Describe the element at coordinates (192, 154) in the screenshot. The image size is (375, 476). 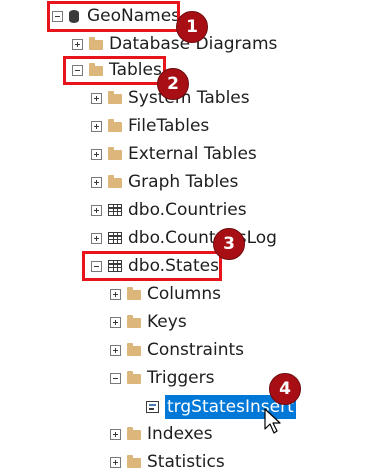
I see `tree-node-label: External Tables` at that location.